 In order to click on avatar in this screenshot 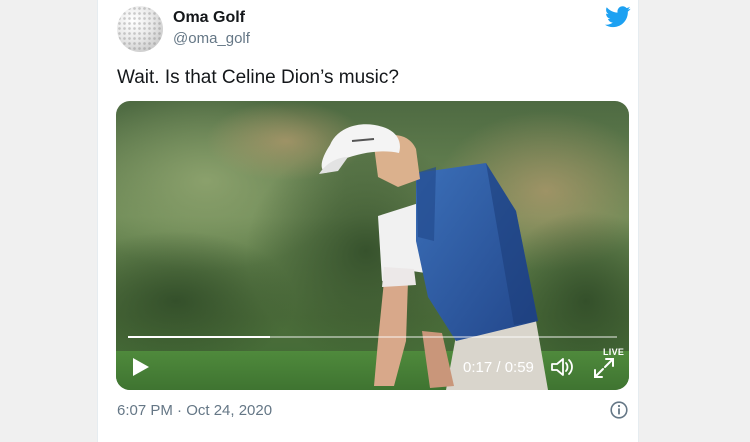, I will do `click(140, 29)`.